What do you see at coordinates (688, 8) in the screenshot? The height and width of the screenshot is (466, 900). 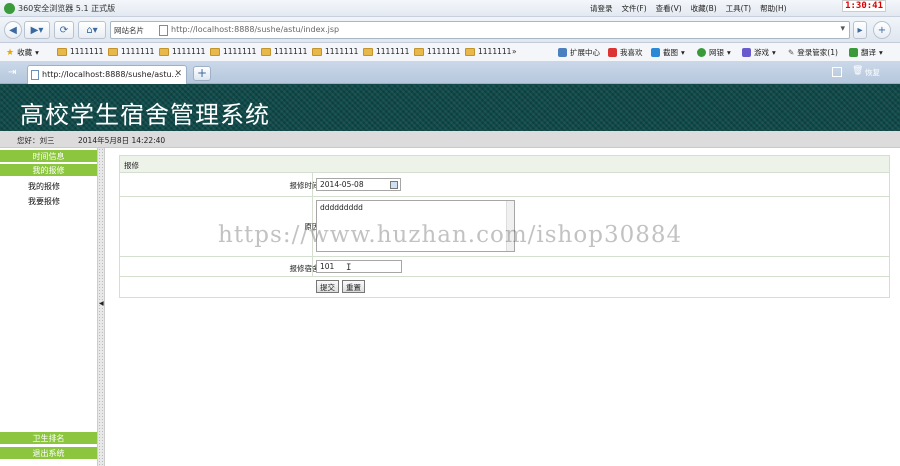 I see `browser-menu: 请登录 文件(F) 查看(V) 收藏(B) 工具(T) 帮助(H)` at bounding box center [688, 8].